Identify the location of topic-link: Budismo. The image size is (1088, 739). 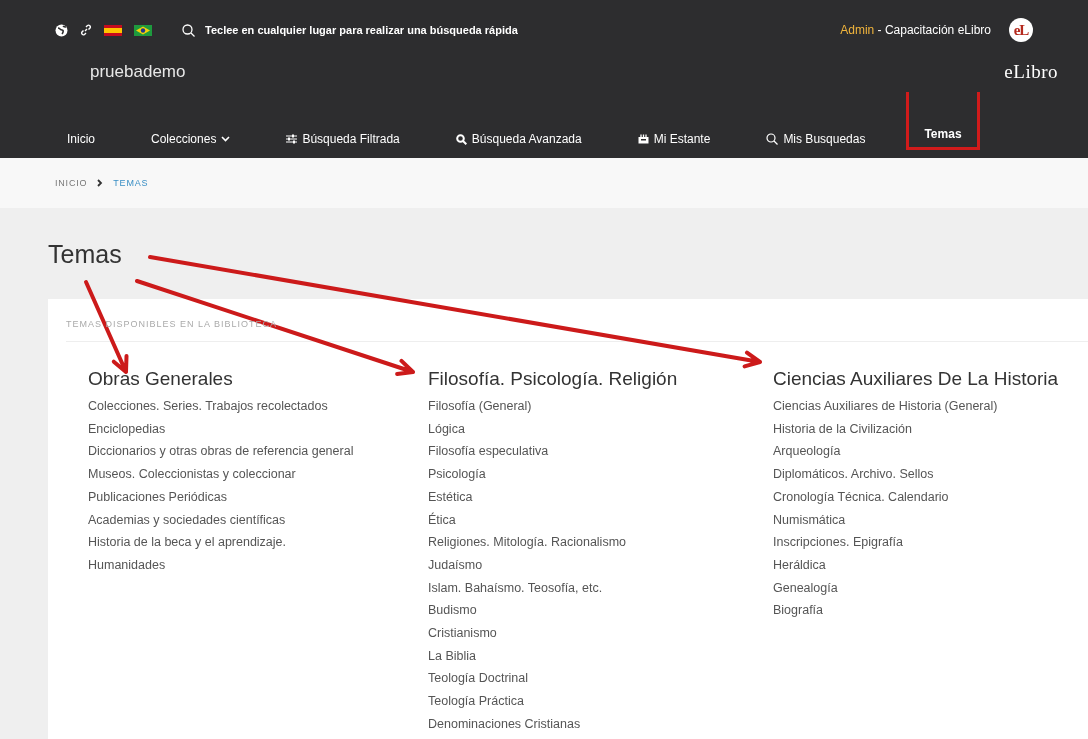
(600, 611).